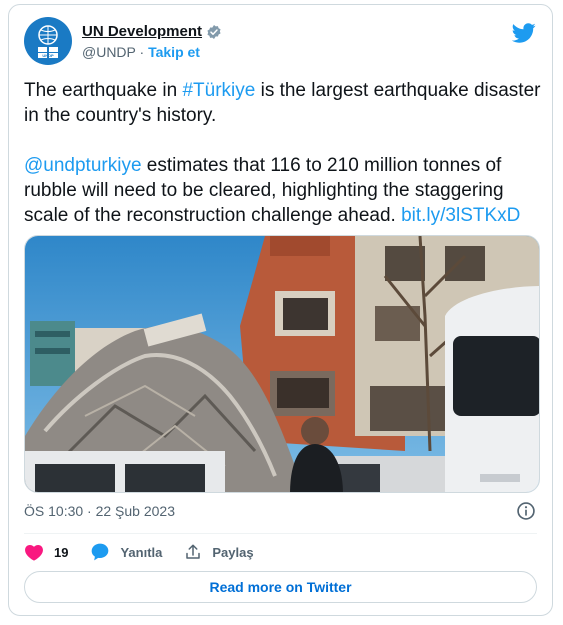  What do you see at coordinates (100, 552) in the screenshot?
I see `reply-bubble-icon` at bounding box center [100, 552].